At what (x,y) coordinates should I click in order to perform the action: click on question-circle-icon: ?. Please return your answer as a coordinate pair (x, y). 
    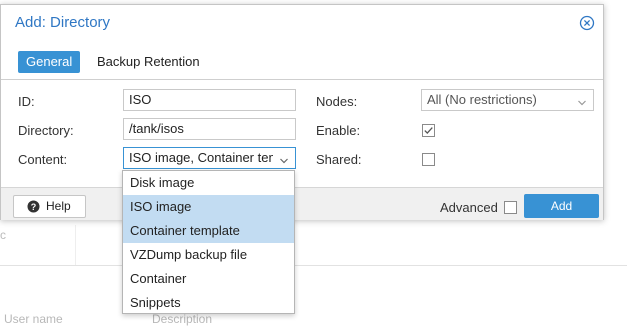
    Looking at the image, I should click on (33, 206).